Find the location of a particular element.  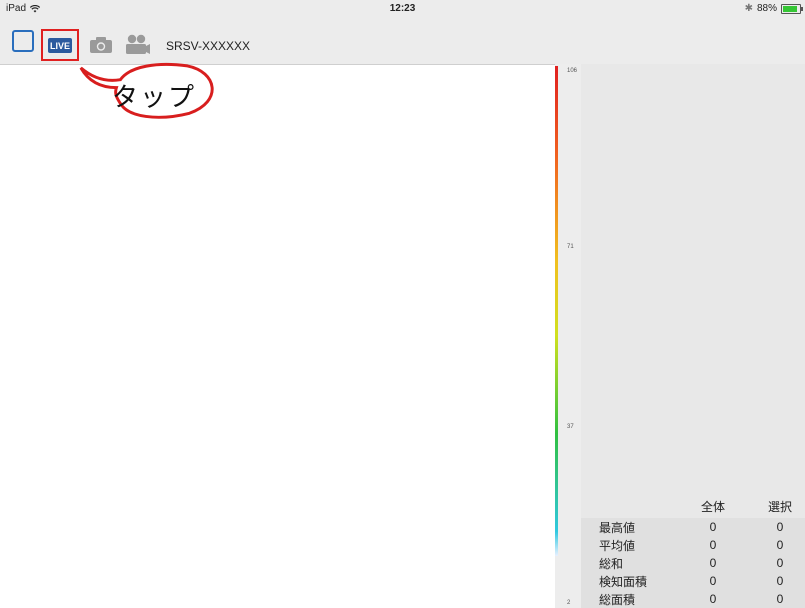

battery-percent: 88% is located at coordinates (766, 8).